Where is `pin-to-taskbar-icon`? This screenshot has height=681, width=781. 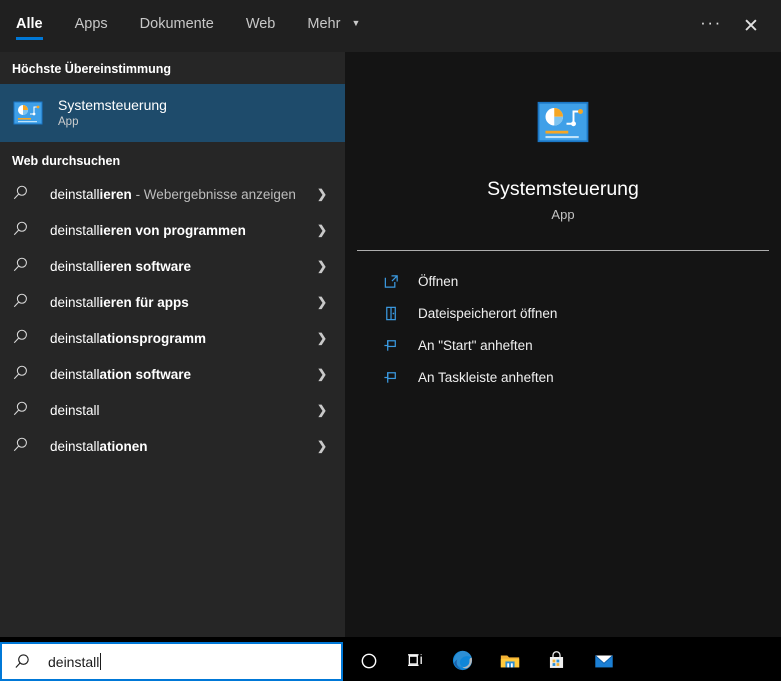
pin-to-taskbar-icon is located at coordinates (391, 377).